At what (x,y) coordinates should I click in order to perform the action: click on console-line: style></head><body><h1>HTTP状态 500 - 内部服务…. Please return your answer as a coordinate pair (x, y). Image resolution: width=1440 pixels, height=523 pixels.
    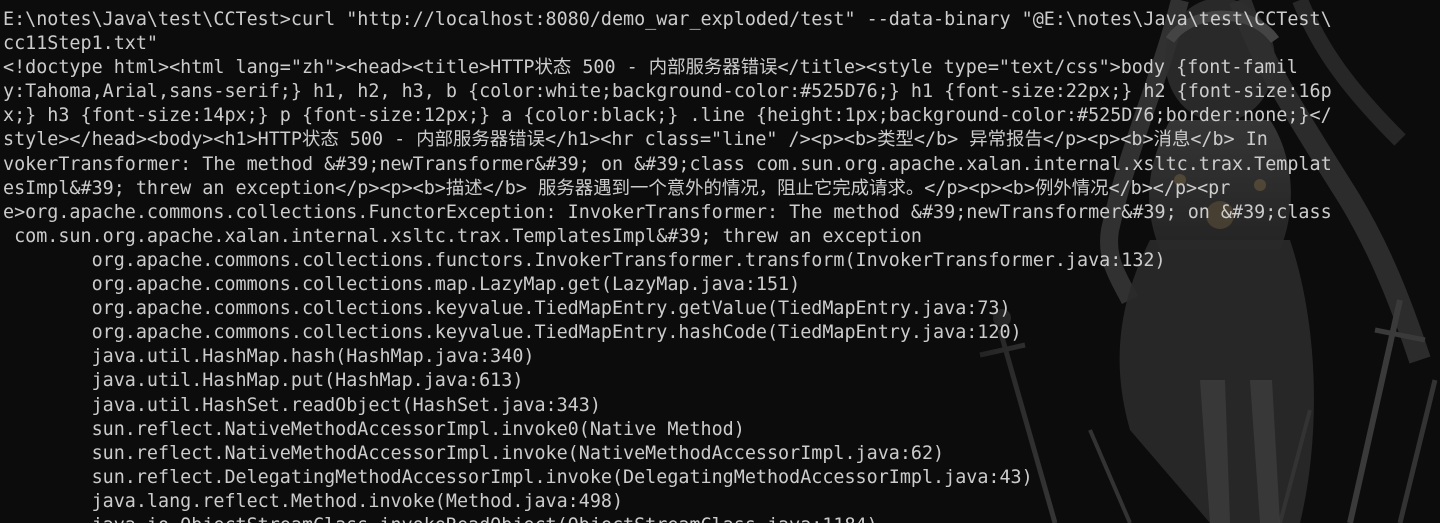
    Looking at the image, I should click on (635, 140).